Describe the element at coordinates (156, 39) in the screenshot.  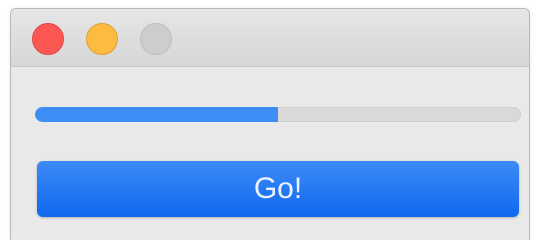
I see `zoom-icon` at that location.